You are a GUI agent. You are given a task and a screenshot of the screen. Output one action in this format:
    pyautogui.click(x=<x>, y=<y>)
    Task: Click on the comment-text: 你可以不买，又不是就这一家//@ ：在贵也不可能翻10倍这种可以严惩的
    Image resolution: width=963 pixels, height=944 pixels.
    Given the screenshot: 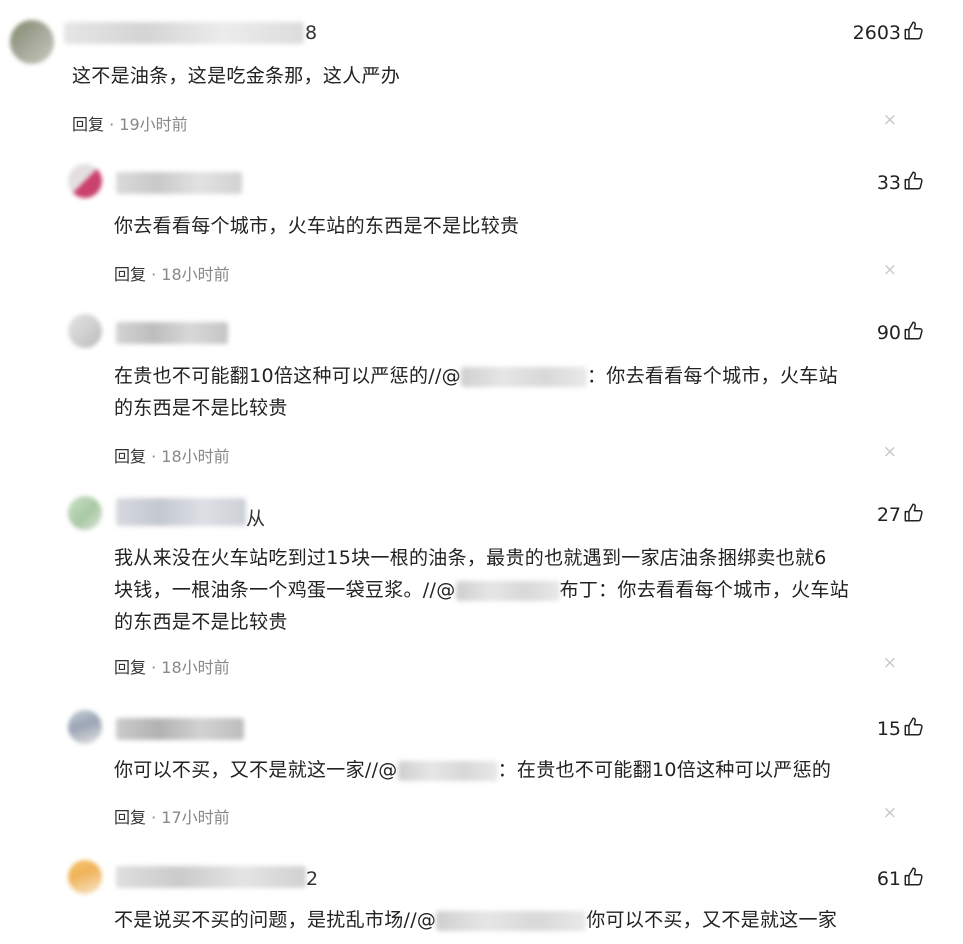 What is the action you would take?
    pyautogui.click(x=473, y=770)
    